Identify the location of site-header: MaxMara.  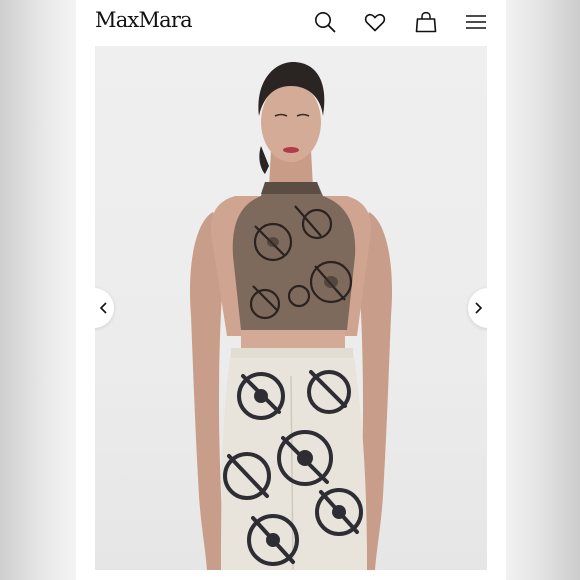
(291, 23).